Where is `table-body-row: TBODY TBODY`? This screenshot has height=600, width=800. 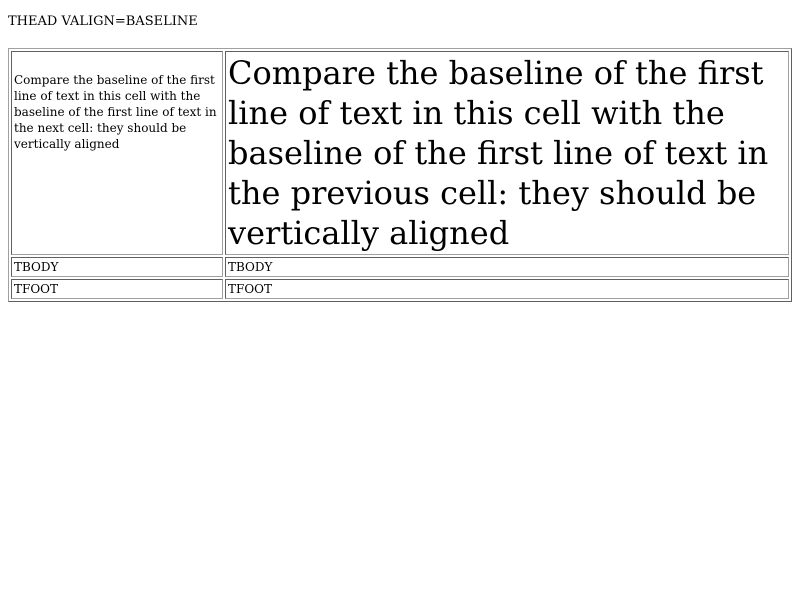
table-body-row: TBODY TBODY is located at coordinates (400, 267).